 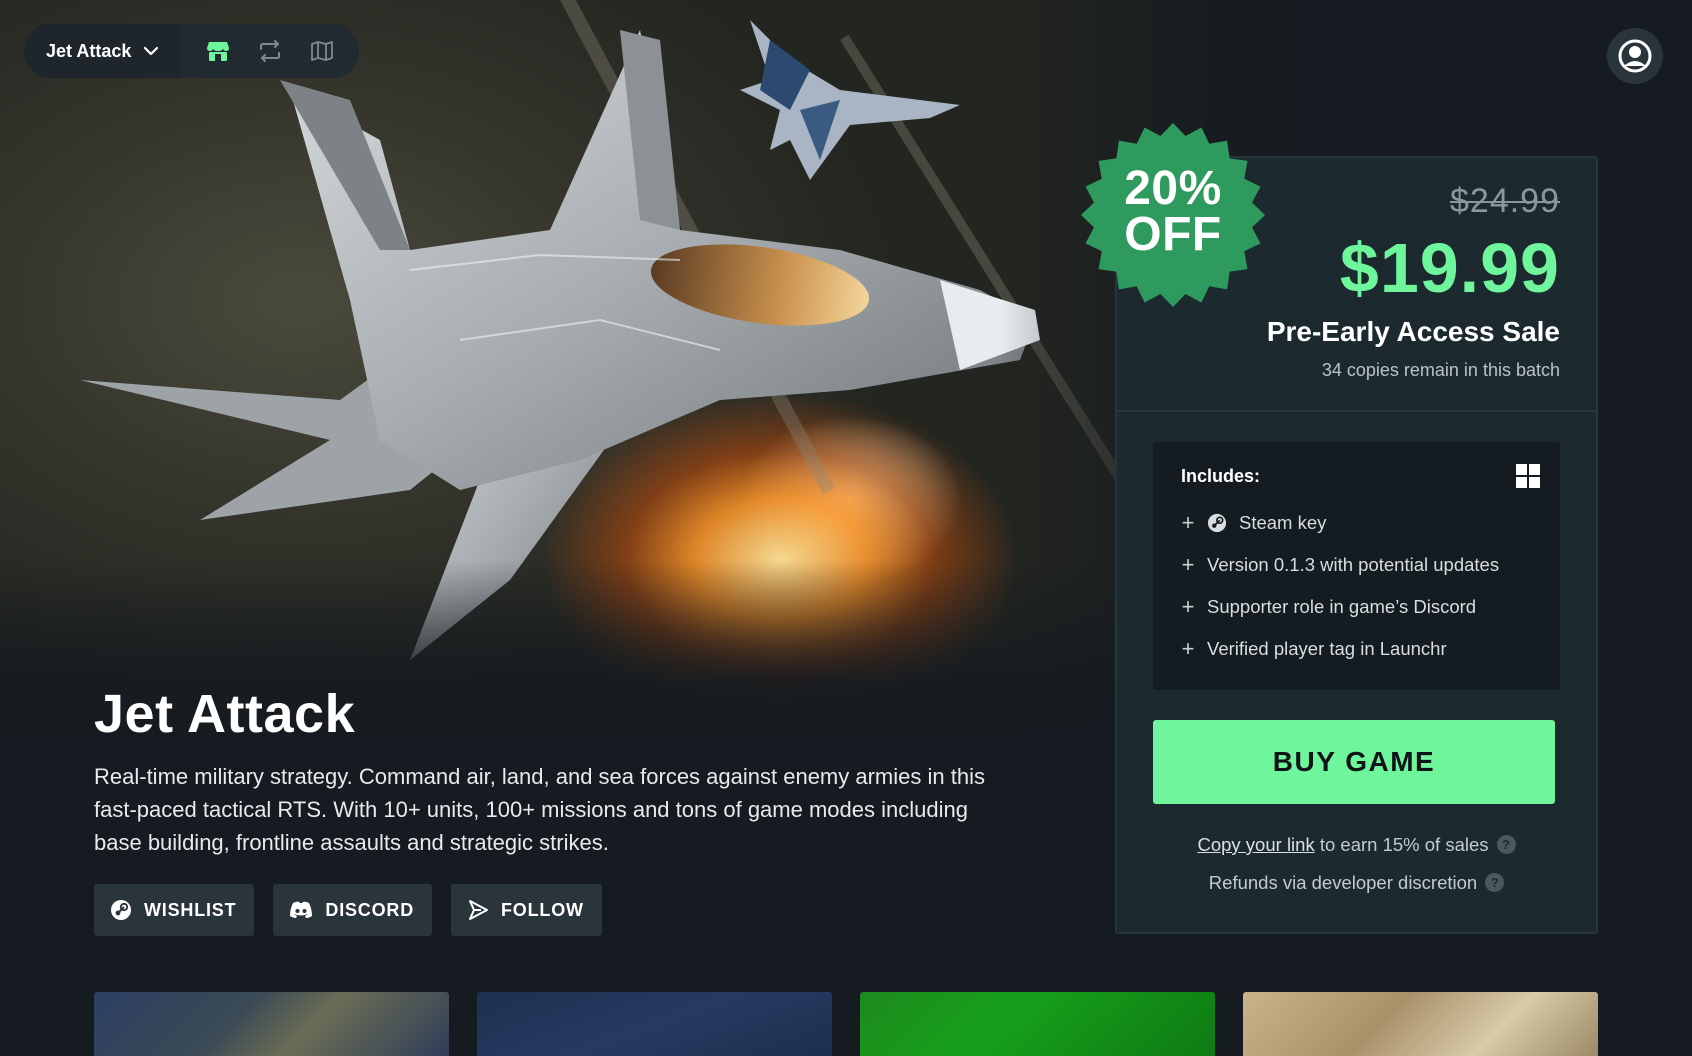 I want to click on refunds-text: Refunds via developer discretion, so click(x=1343, y=882).